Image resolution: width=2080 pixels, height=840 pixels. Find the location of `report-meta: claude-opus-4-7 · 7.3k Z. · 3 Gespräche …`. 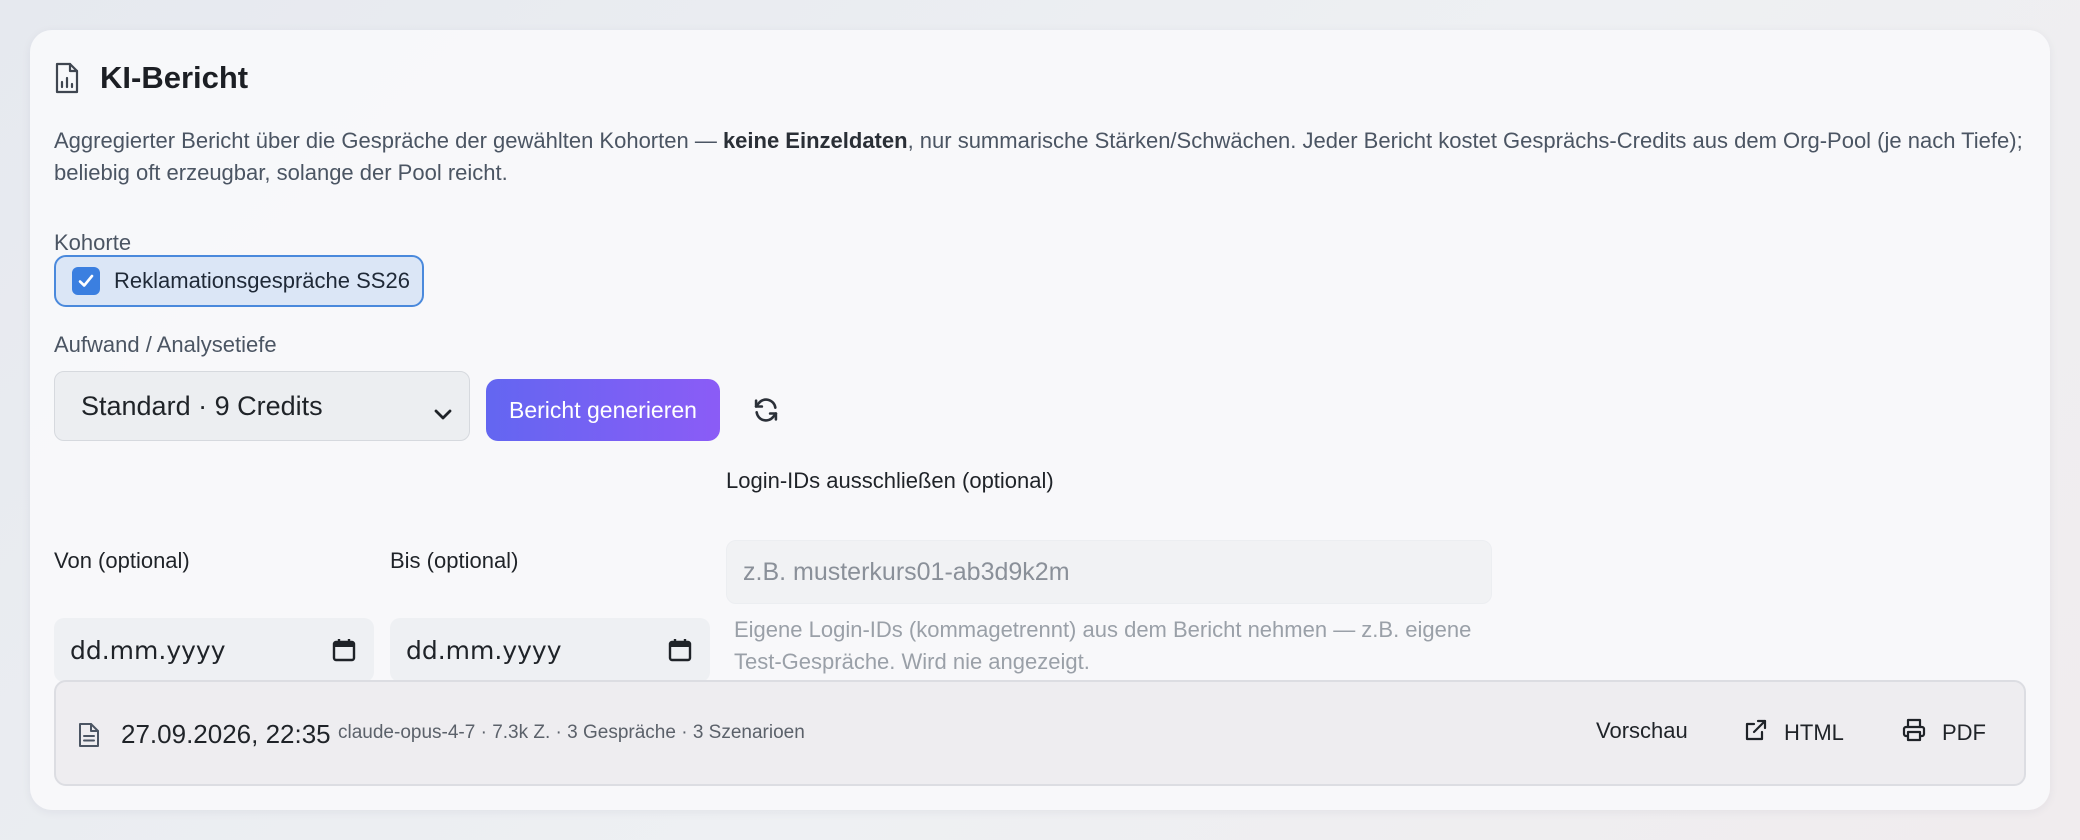

report-meta: claude-opus-4-7 · 7.3k Z. · 3 Gespräche … is located at coordinates (571, 732).